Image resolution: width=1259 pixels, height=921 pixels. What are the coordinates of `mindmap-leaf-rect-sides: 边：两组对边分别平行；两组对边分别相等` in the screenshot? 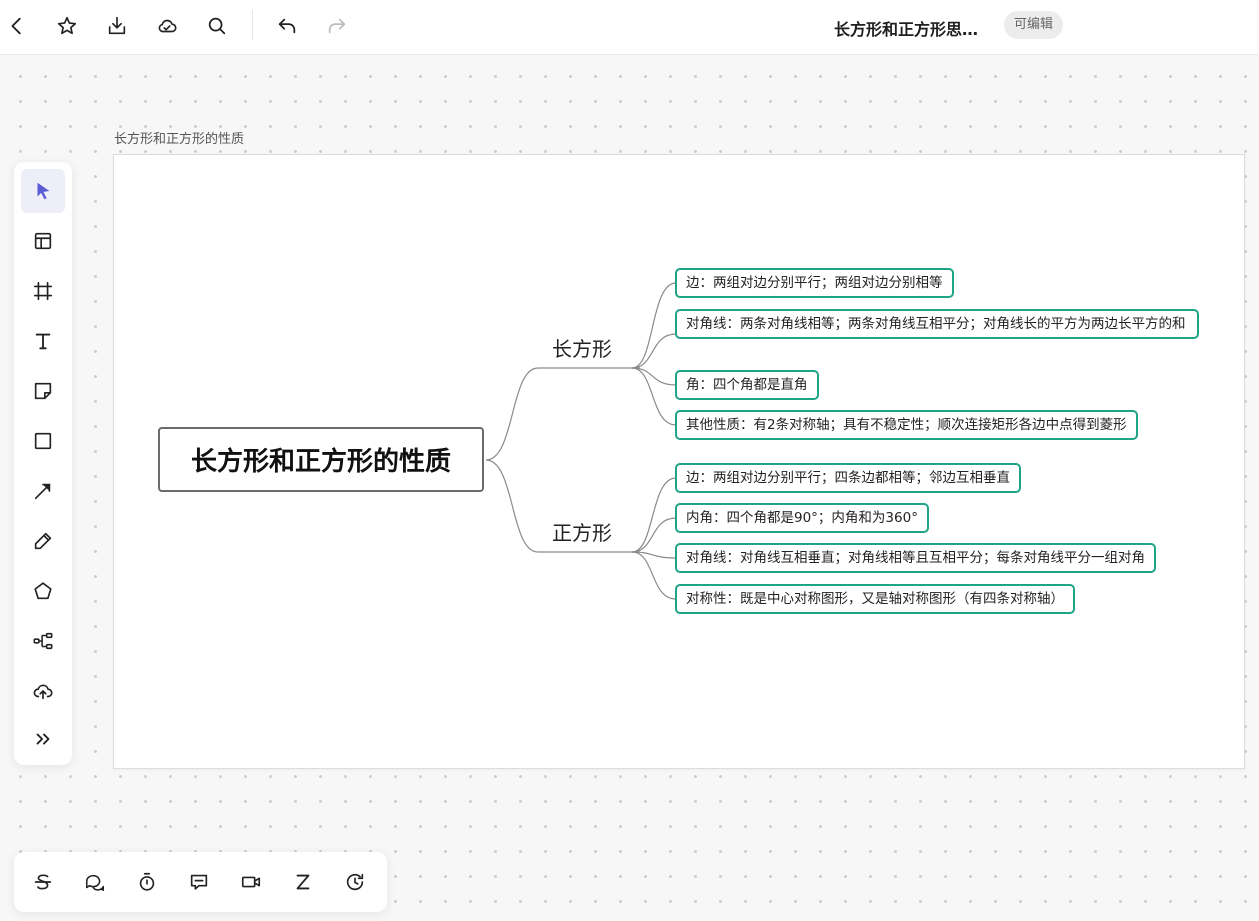 It's located at (814, 283).